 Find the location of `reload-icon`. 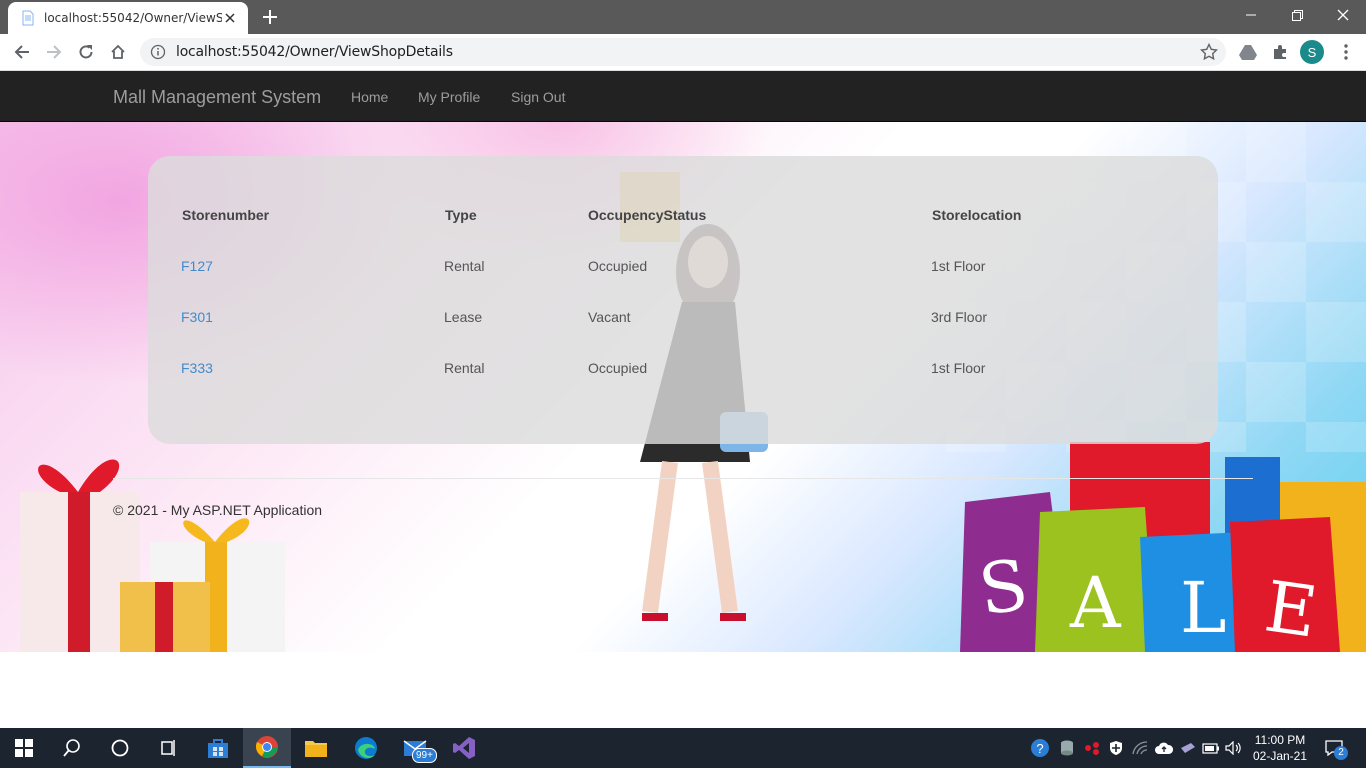

reload-icon is located at coordinates (86, 52).